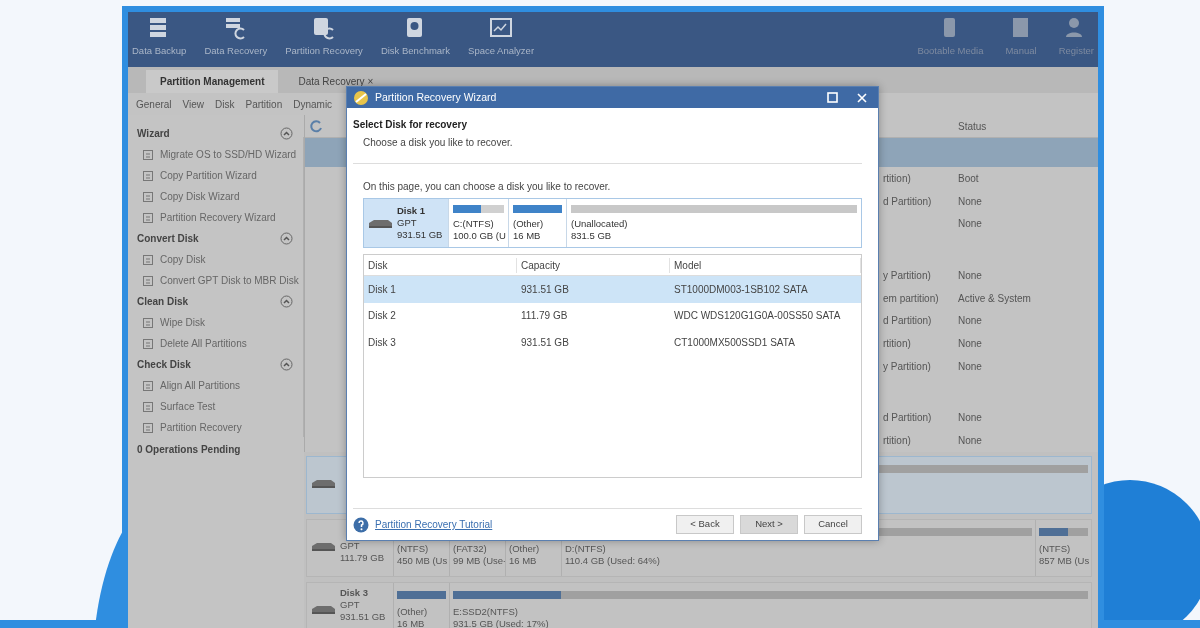  What do you see at coordinates (434, 524) in the screenshot?
I see `help-link: Partition Recovery Tutorial` at bounding box center [434, 524].